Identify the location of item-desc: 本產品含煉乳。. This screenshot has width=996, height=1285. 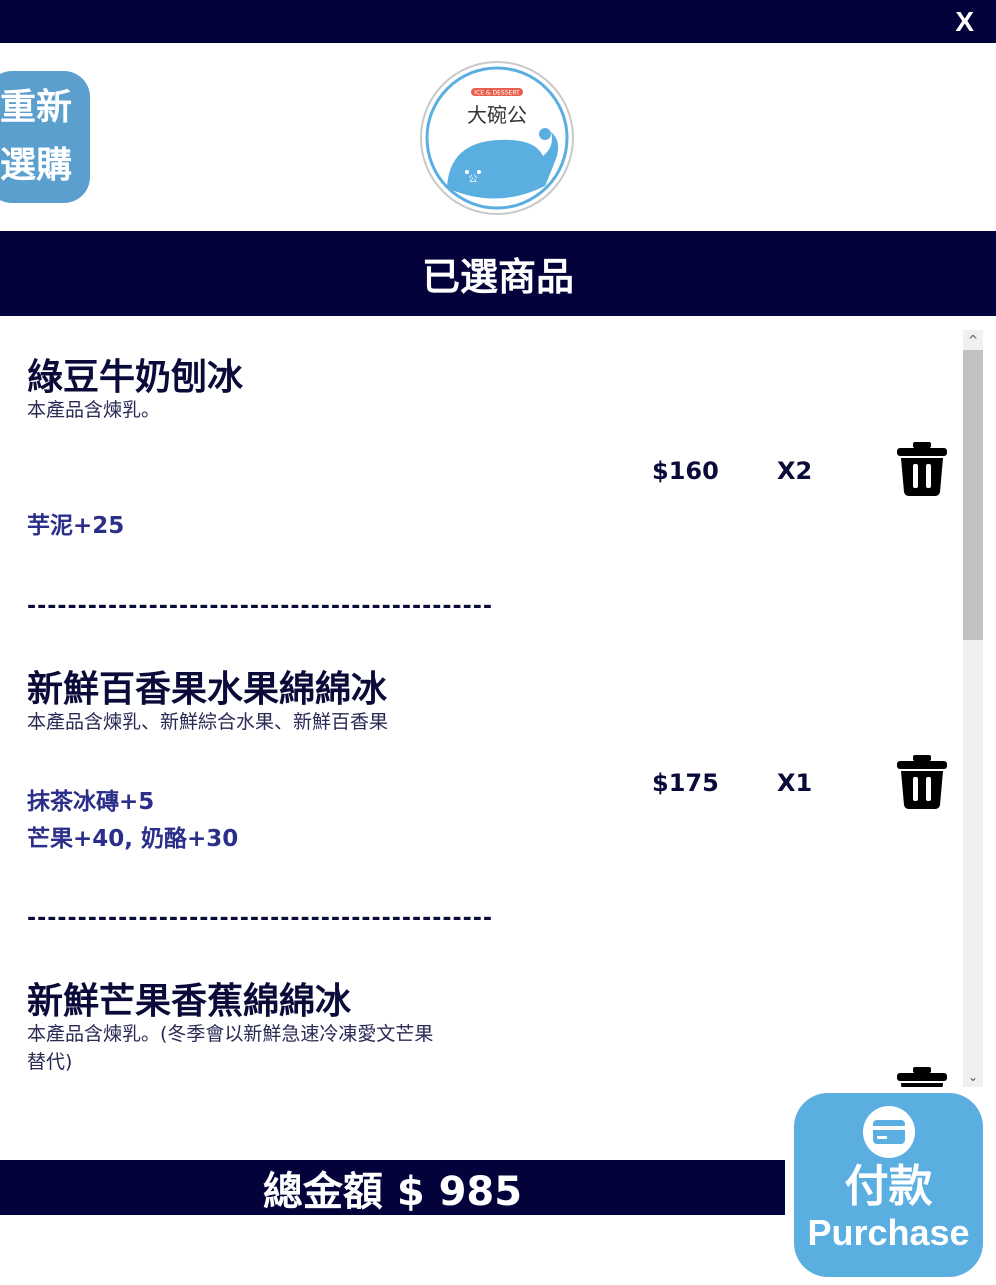
(94, 410).